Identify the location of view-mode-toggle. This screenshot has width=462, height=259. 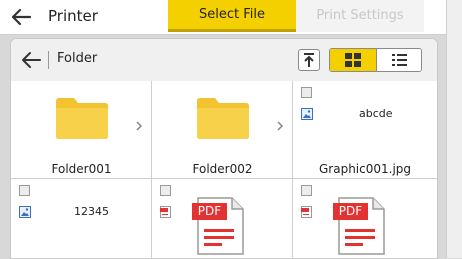
(375, 60).